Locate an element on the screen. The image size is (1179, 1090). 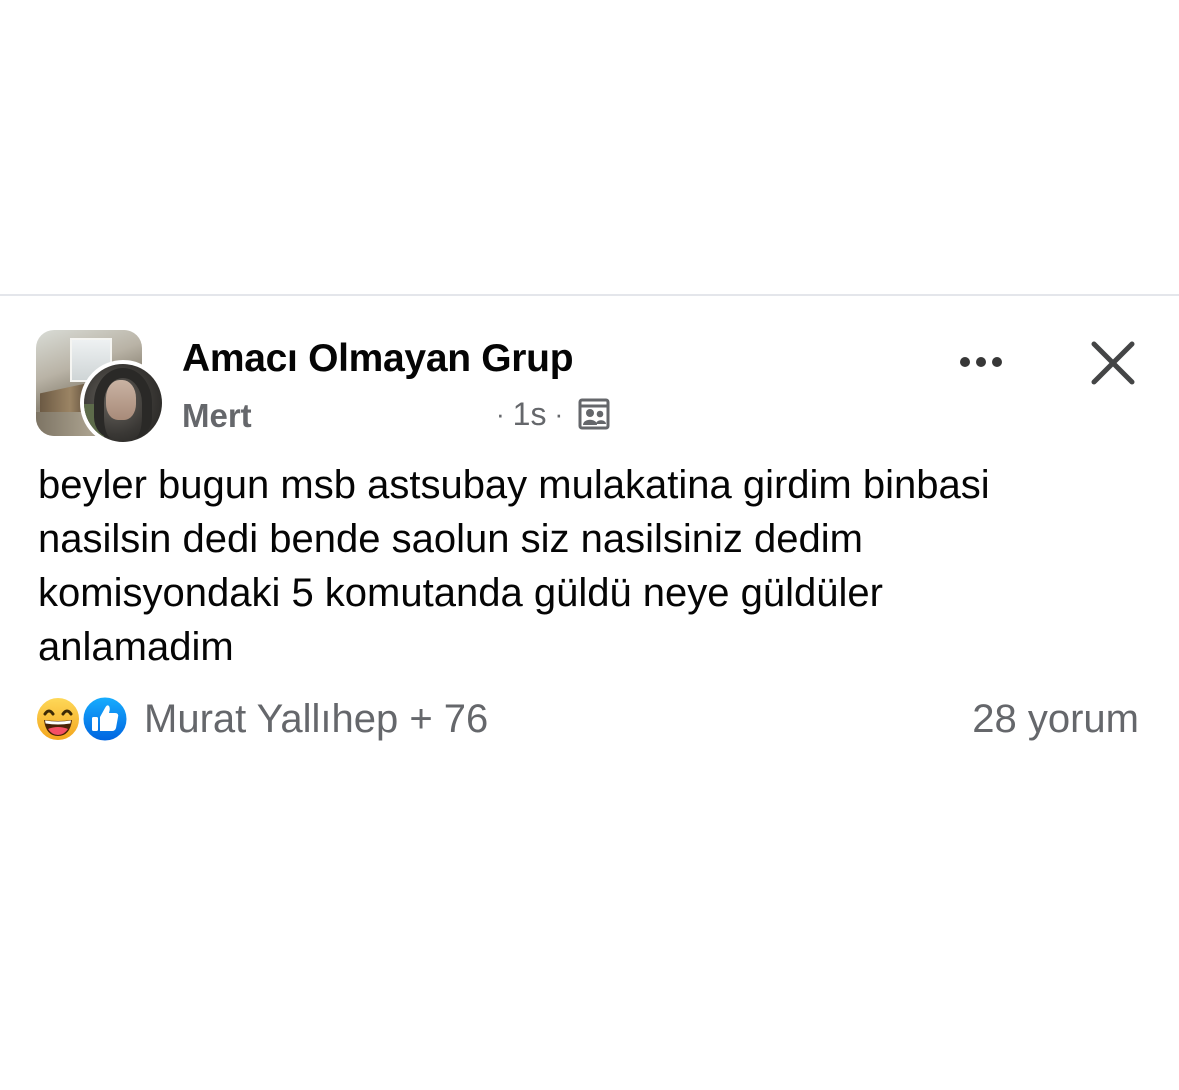
haha-reaction-icon is located at coordinates (58, 719).